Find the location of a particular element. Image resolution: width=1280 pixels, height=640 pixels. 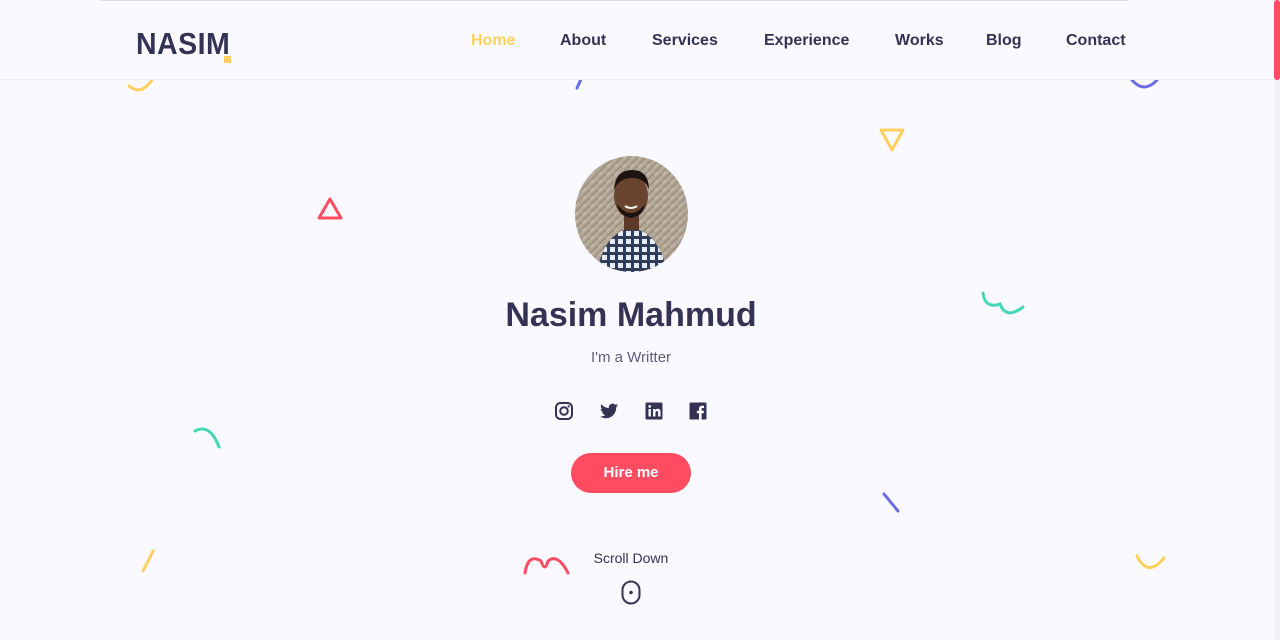

yellow-triangle-shape is located at coordinates (892, 140).